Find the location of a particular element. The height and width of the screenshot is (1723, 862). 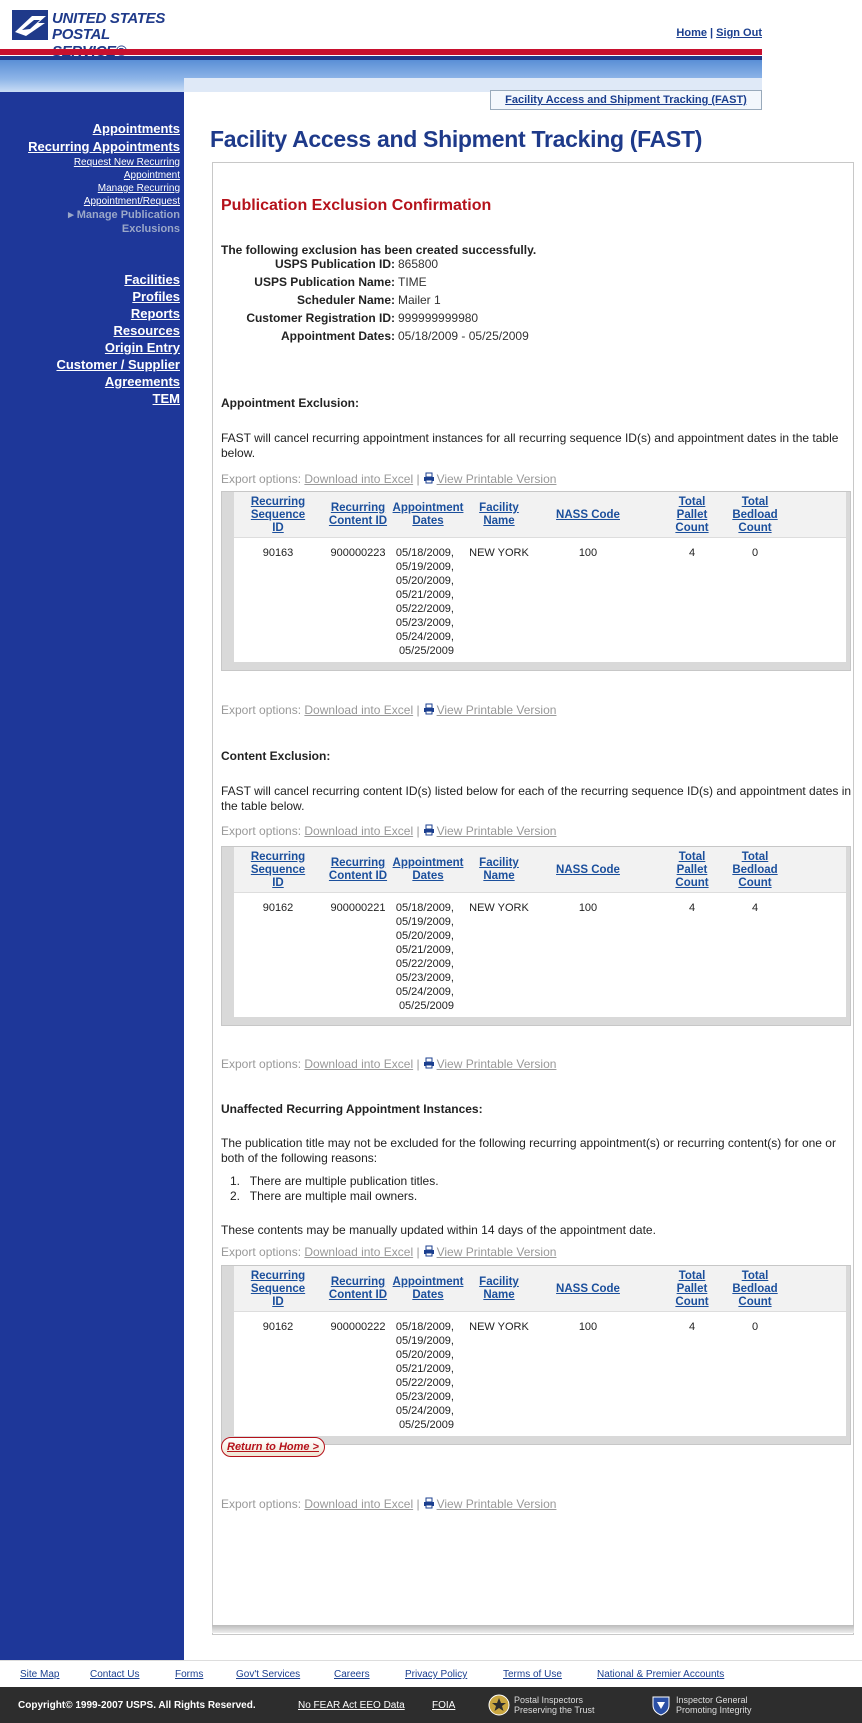

sidebar-item: Customer / Supplier is located at coordinates (118, 364).